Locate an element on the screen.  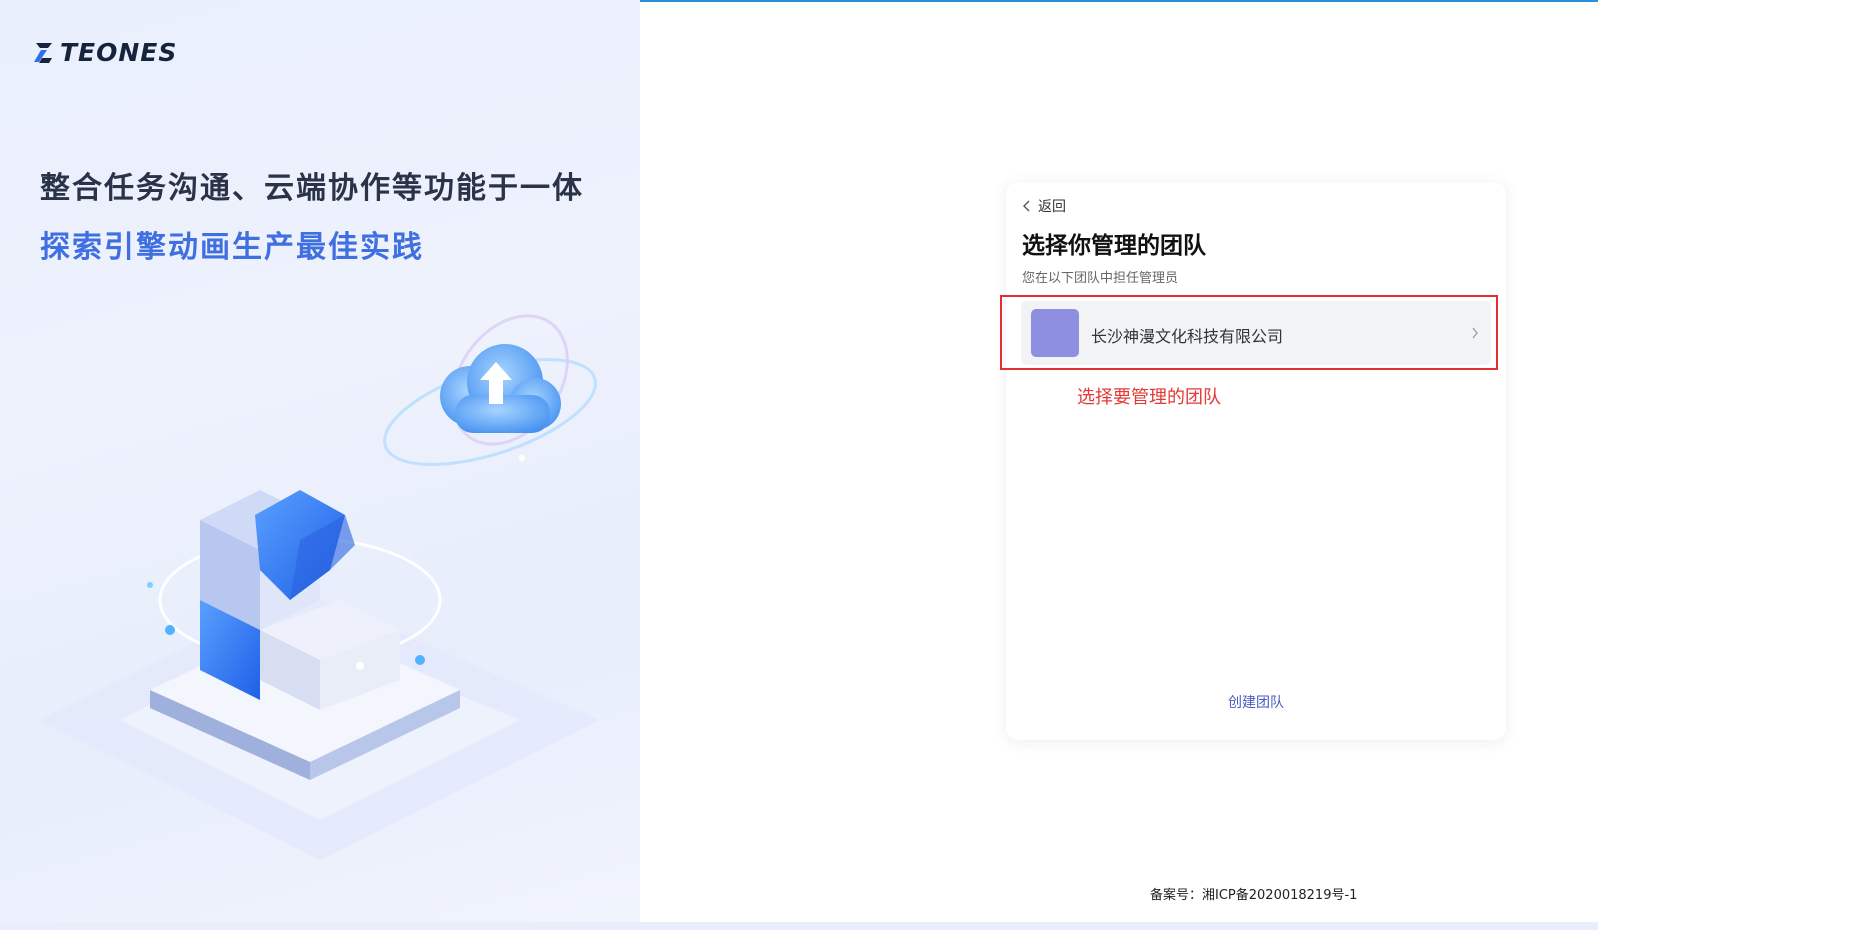
tagline-secondary: 探索引擎动画生产最佳实践 is located at coordinates (232, 247).